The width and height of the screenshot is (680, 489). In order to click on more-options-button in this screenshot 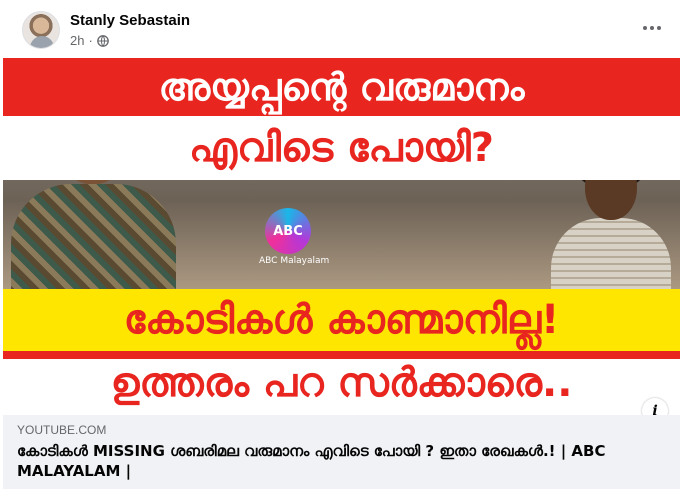, I will do `click(652, 28)`.